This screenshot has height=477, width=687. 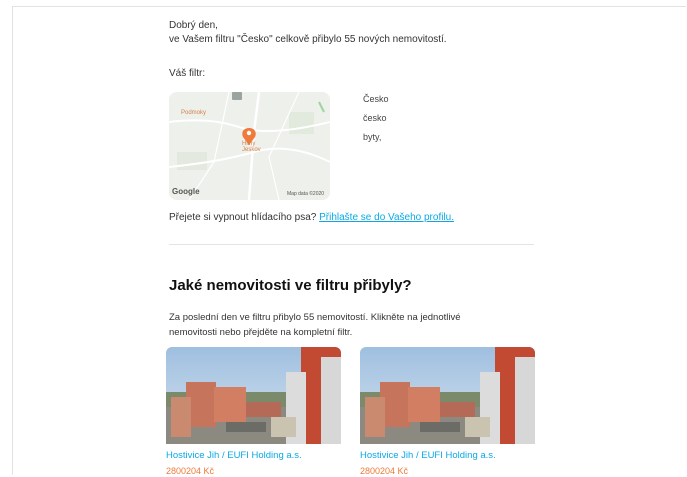 What do you see at coordinates (243, 217) in the screenshot?
I see `watchdog-text: Přejete si vypnout hlídacího psa?` at bounding box center [243, 217].